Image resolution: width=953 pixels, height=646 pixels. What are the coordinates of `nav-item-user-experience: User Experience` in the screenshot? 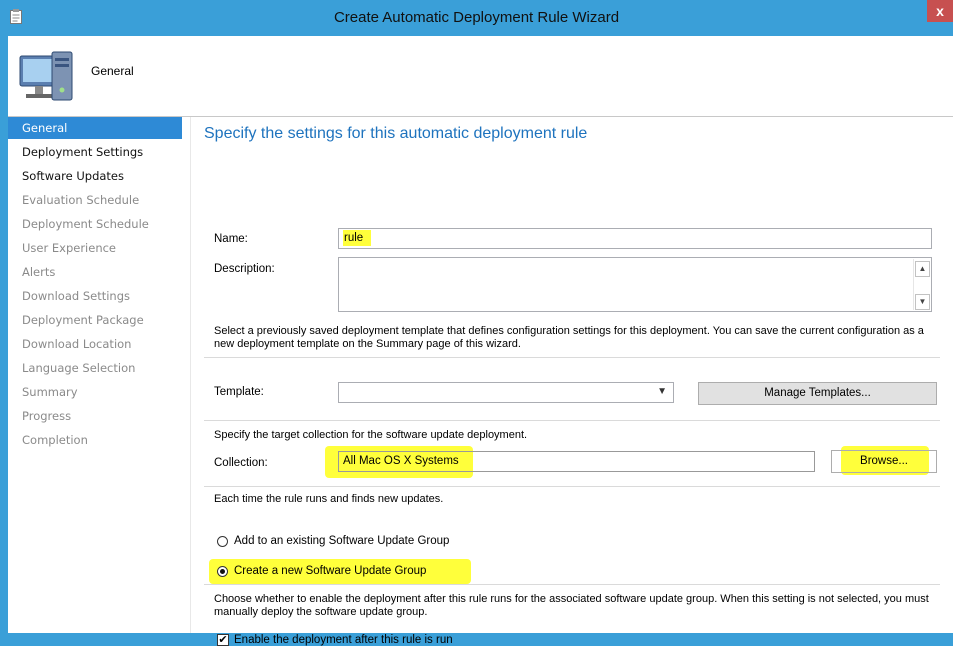 It's located at (95, 248).